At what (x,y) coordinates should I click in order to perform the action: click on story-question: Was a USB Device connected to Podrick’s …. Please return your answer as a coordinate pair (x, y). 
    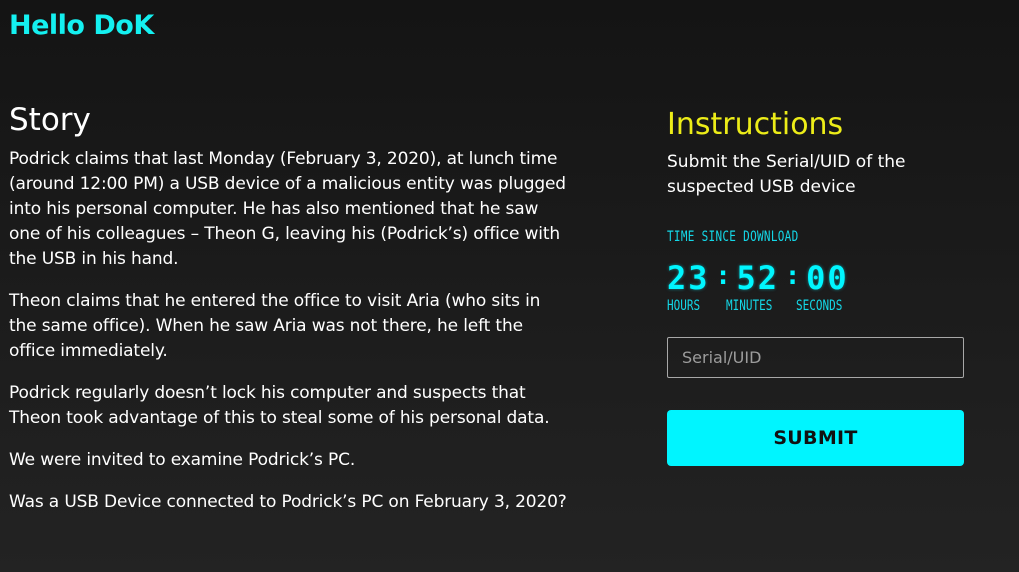
    Looking at the image, I should click on (288, 502).